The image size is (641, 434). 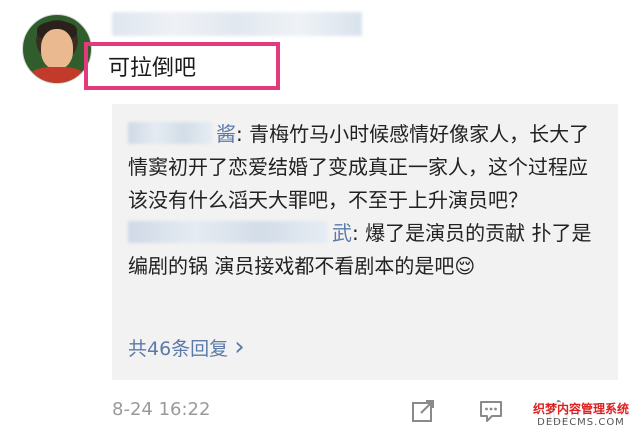 I want to click on more-replies-link: 共46条回复 ›, so click(x=186, y=347).